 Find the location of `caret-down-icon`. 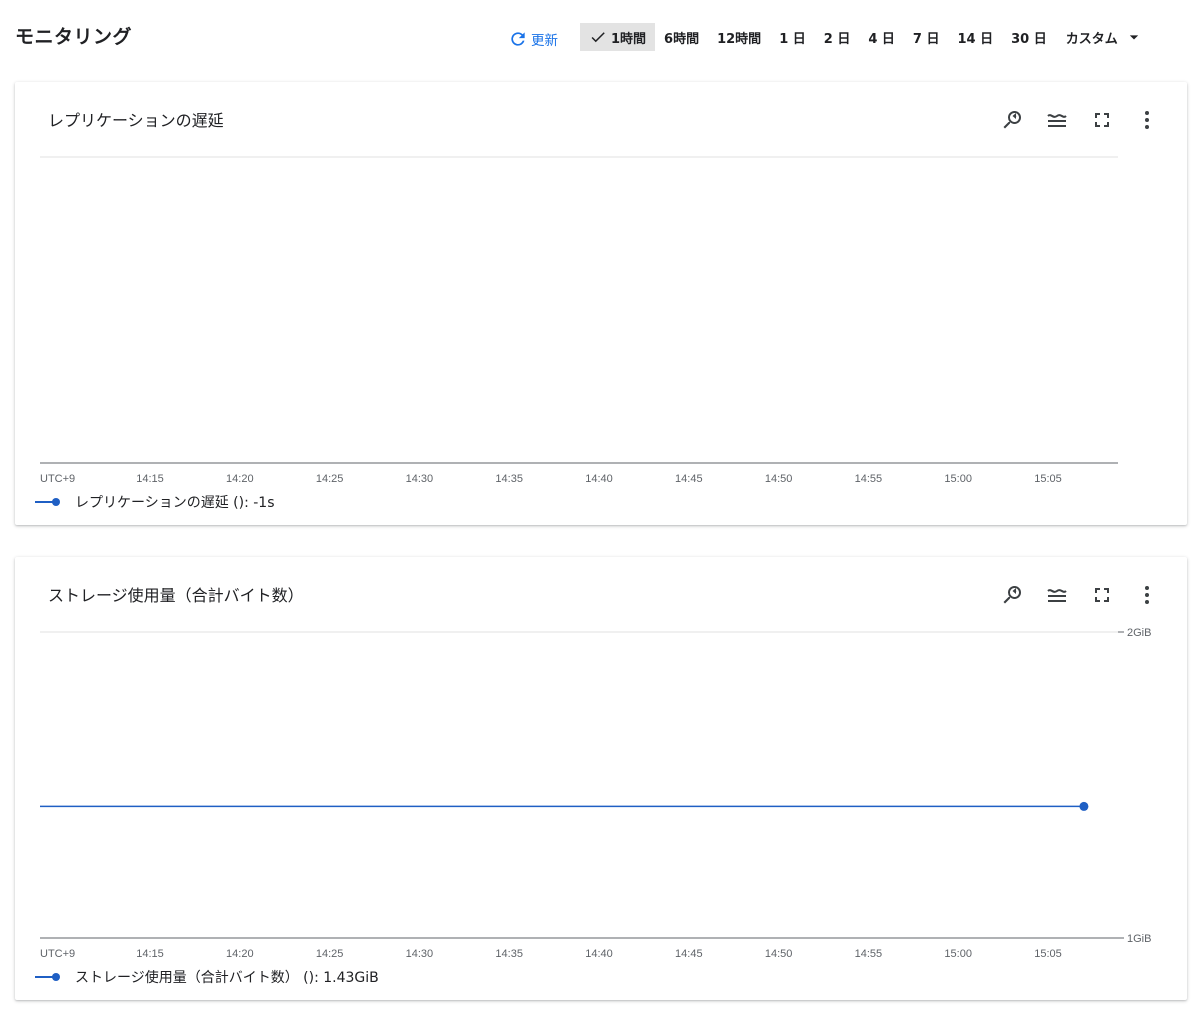

caret-down-icon is located at coordinates (1134, 37).